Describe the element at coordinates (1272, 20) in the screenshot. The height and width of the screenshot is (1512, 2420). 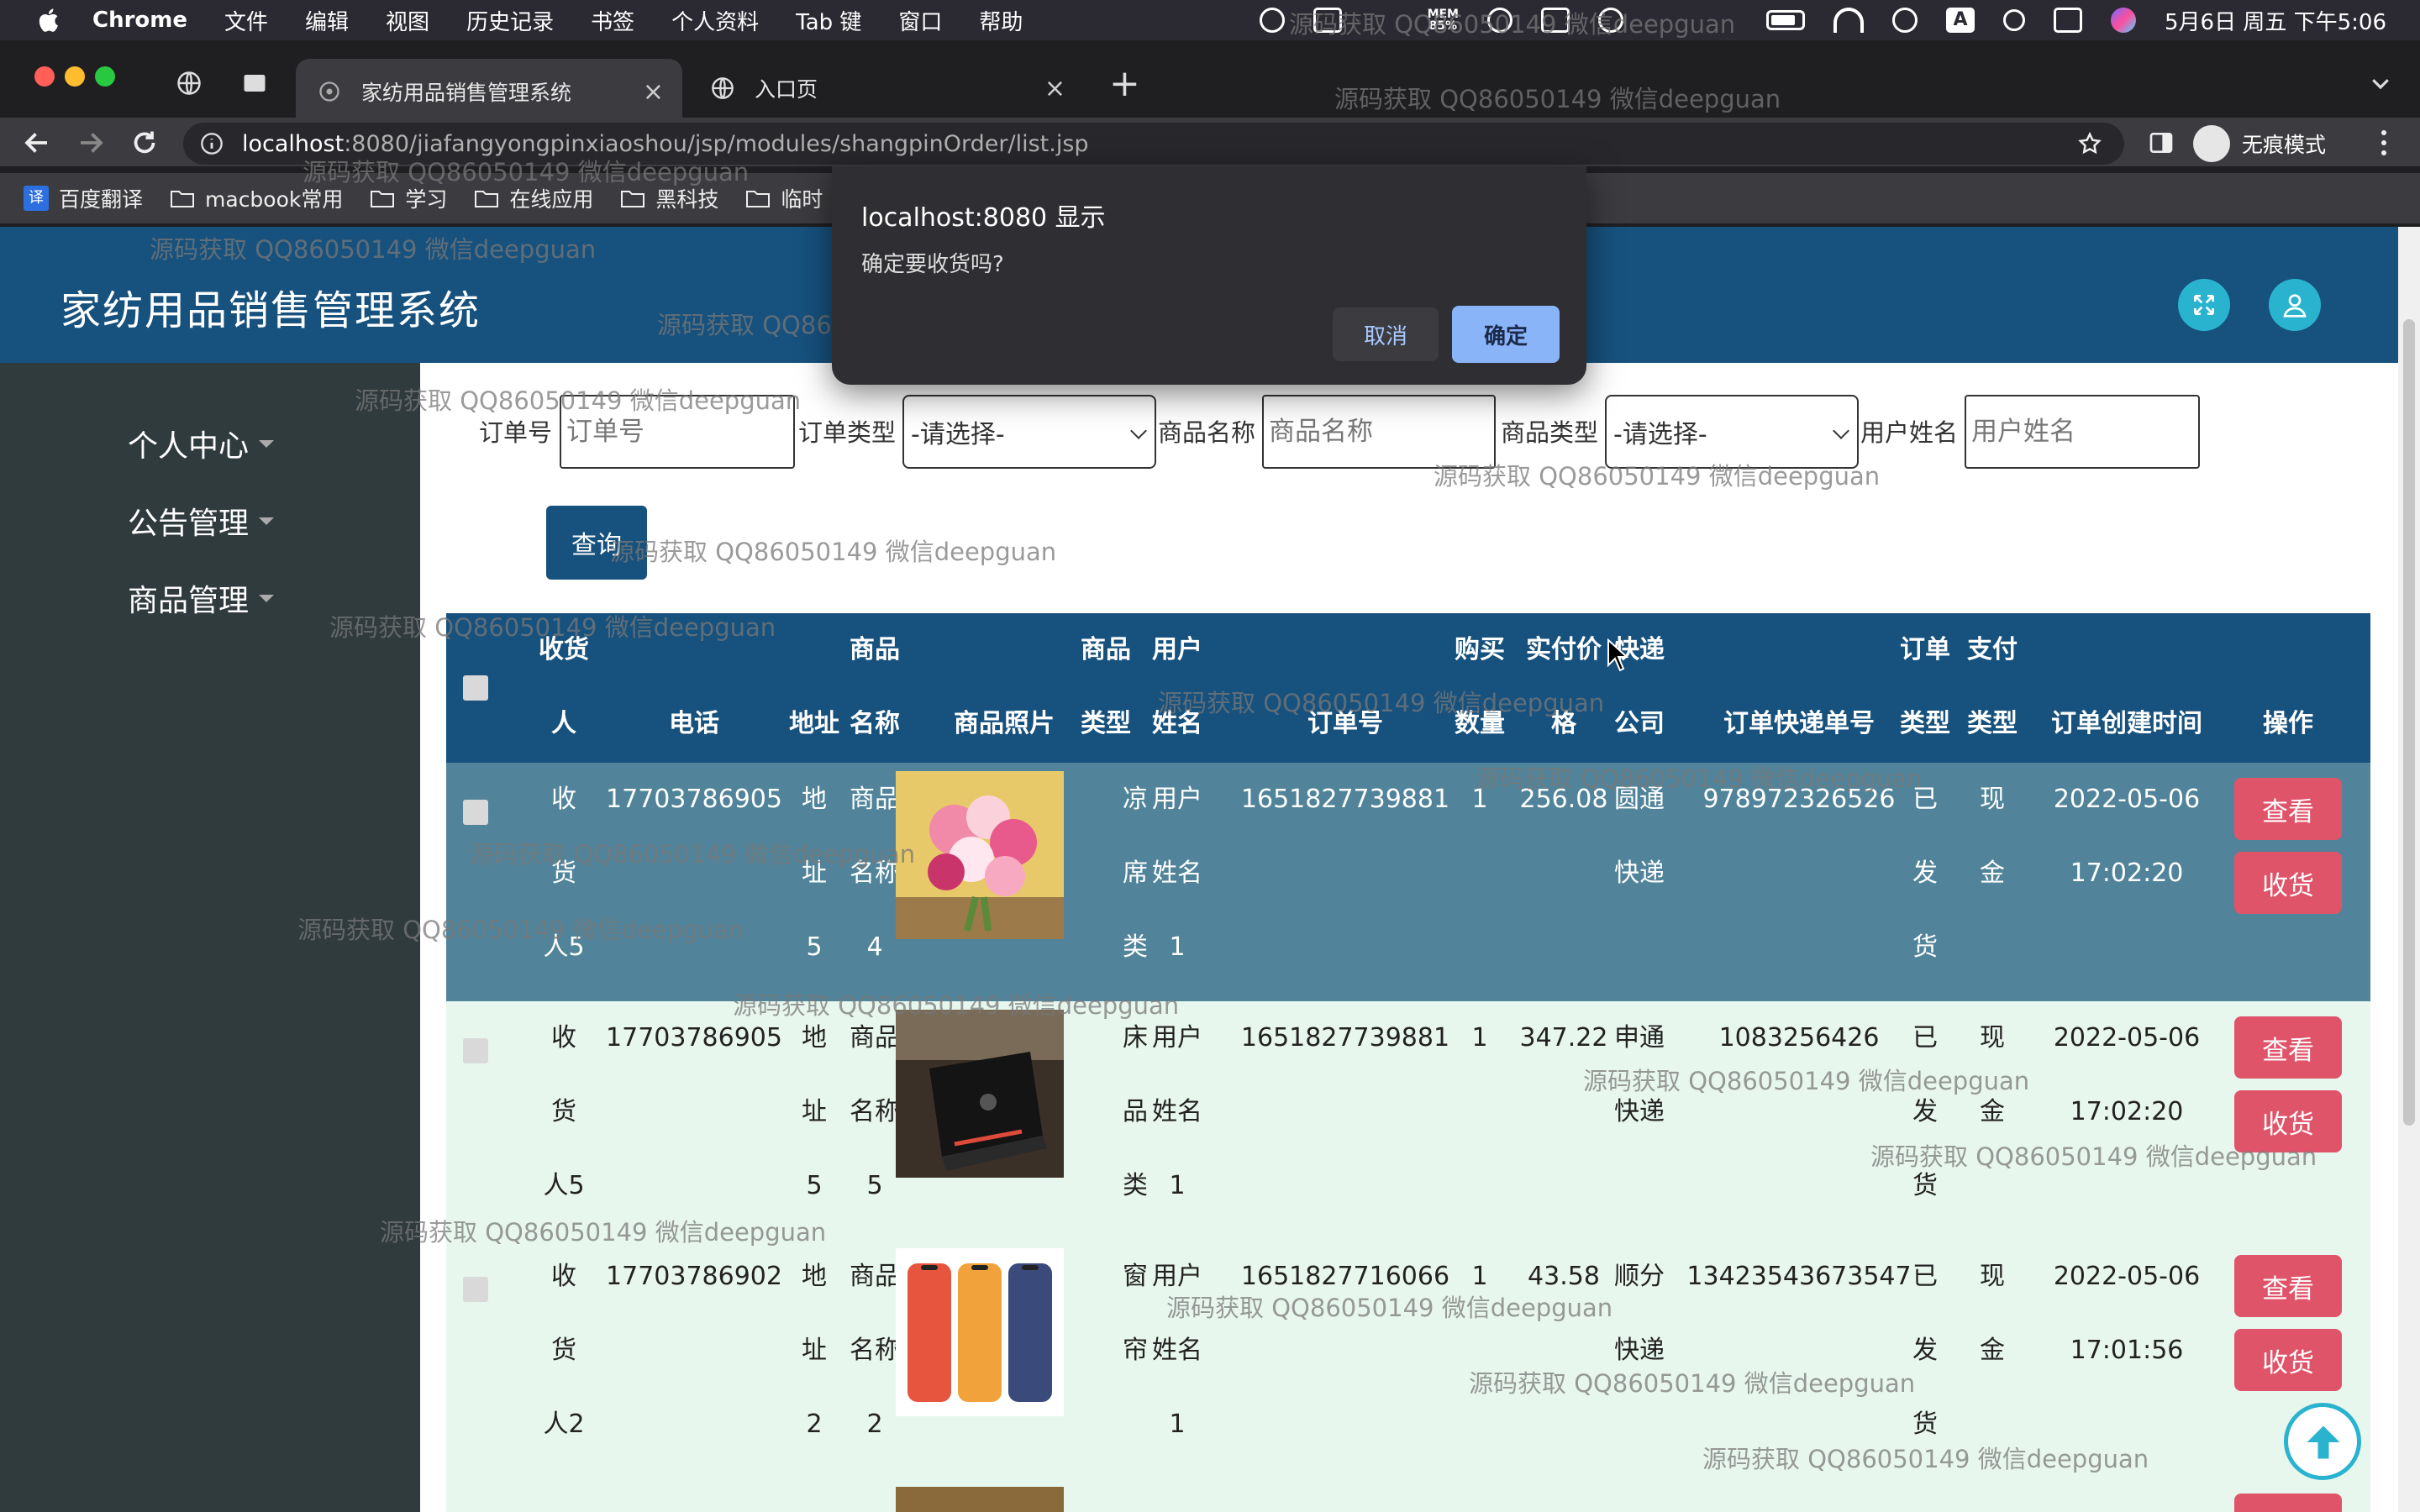
I see `record-icon` at that location.